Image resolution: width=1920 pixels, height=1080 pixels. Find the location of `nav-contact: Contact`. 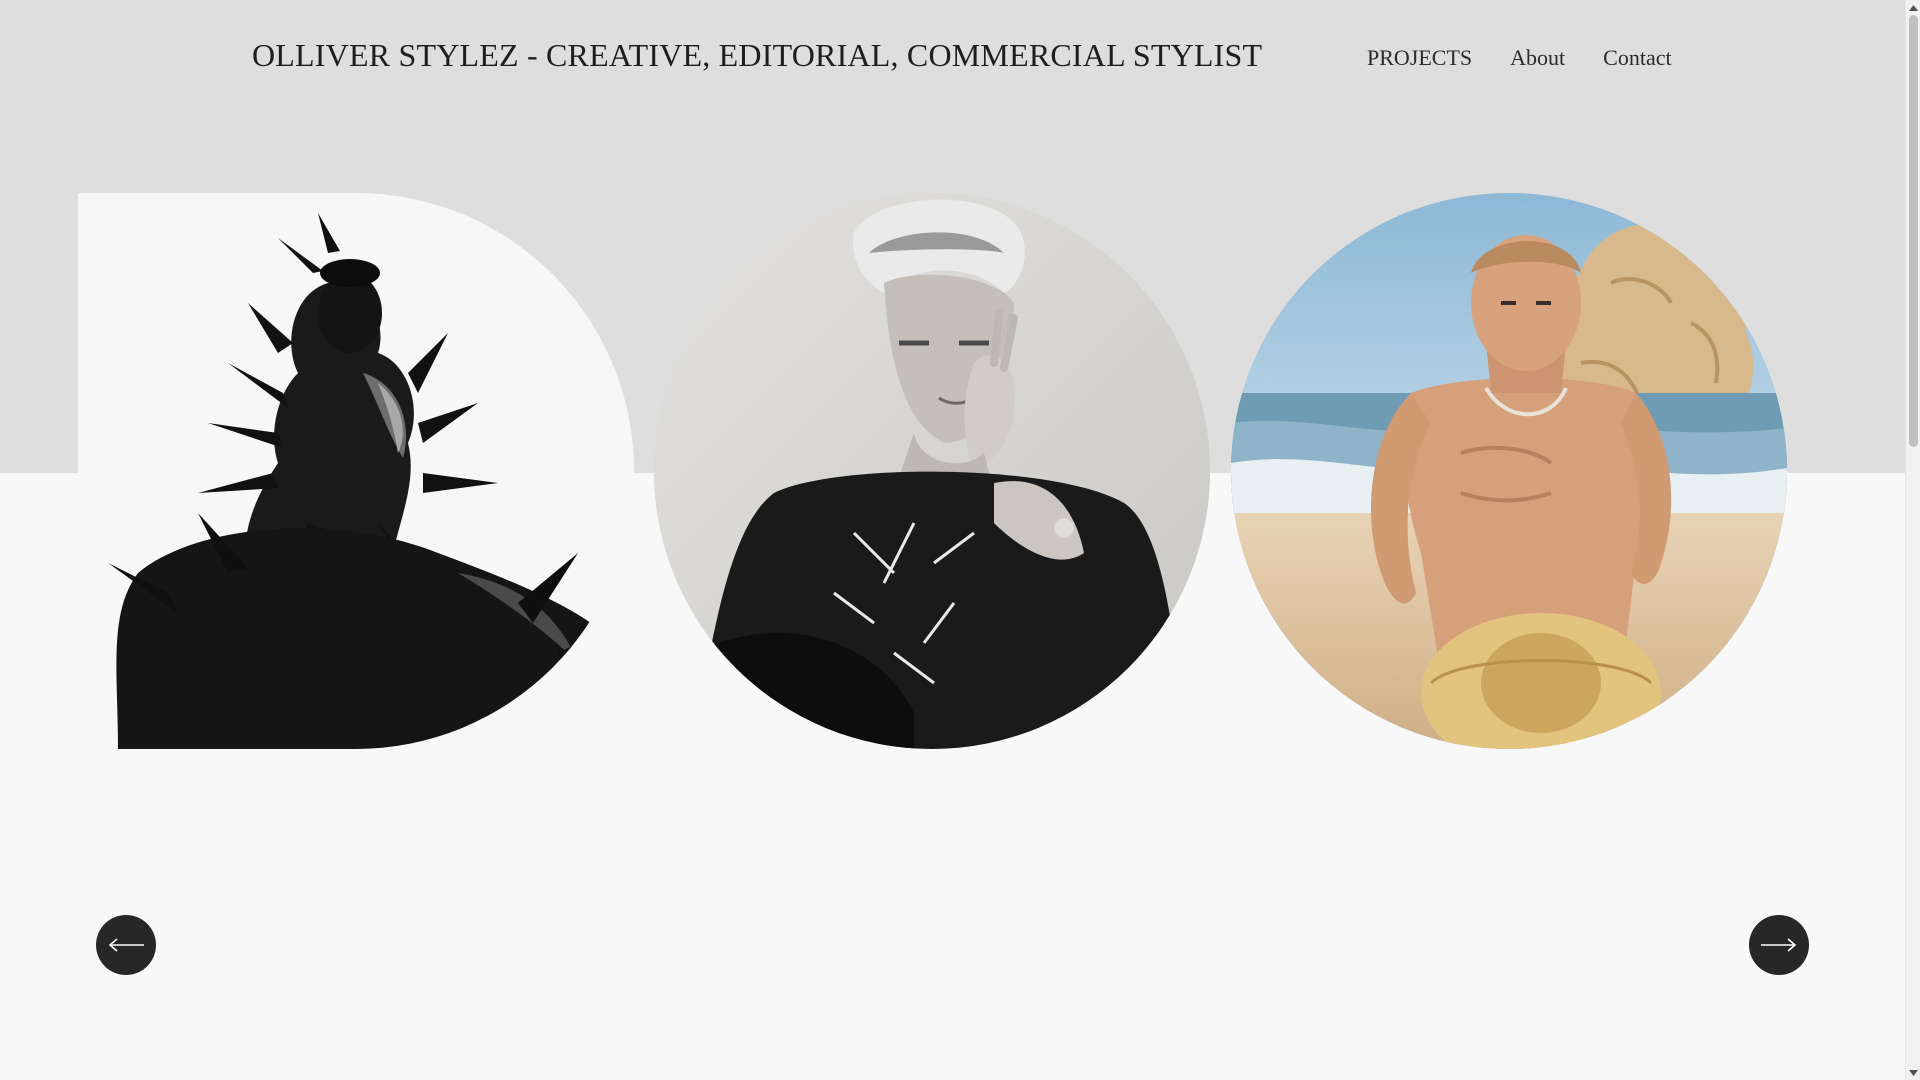

nav-contact: Contact is located at coordinates (1637, 58).